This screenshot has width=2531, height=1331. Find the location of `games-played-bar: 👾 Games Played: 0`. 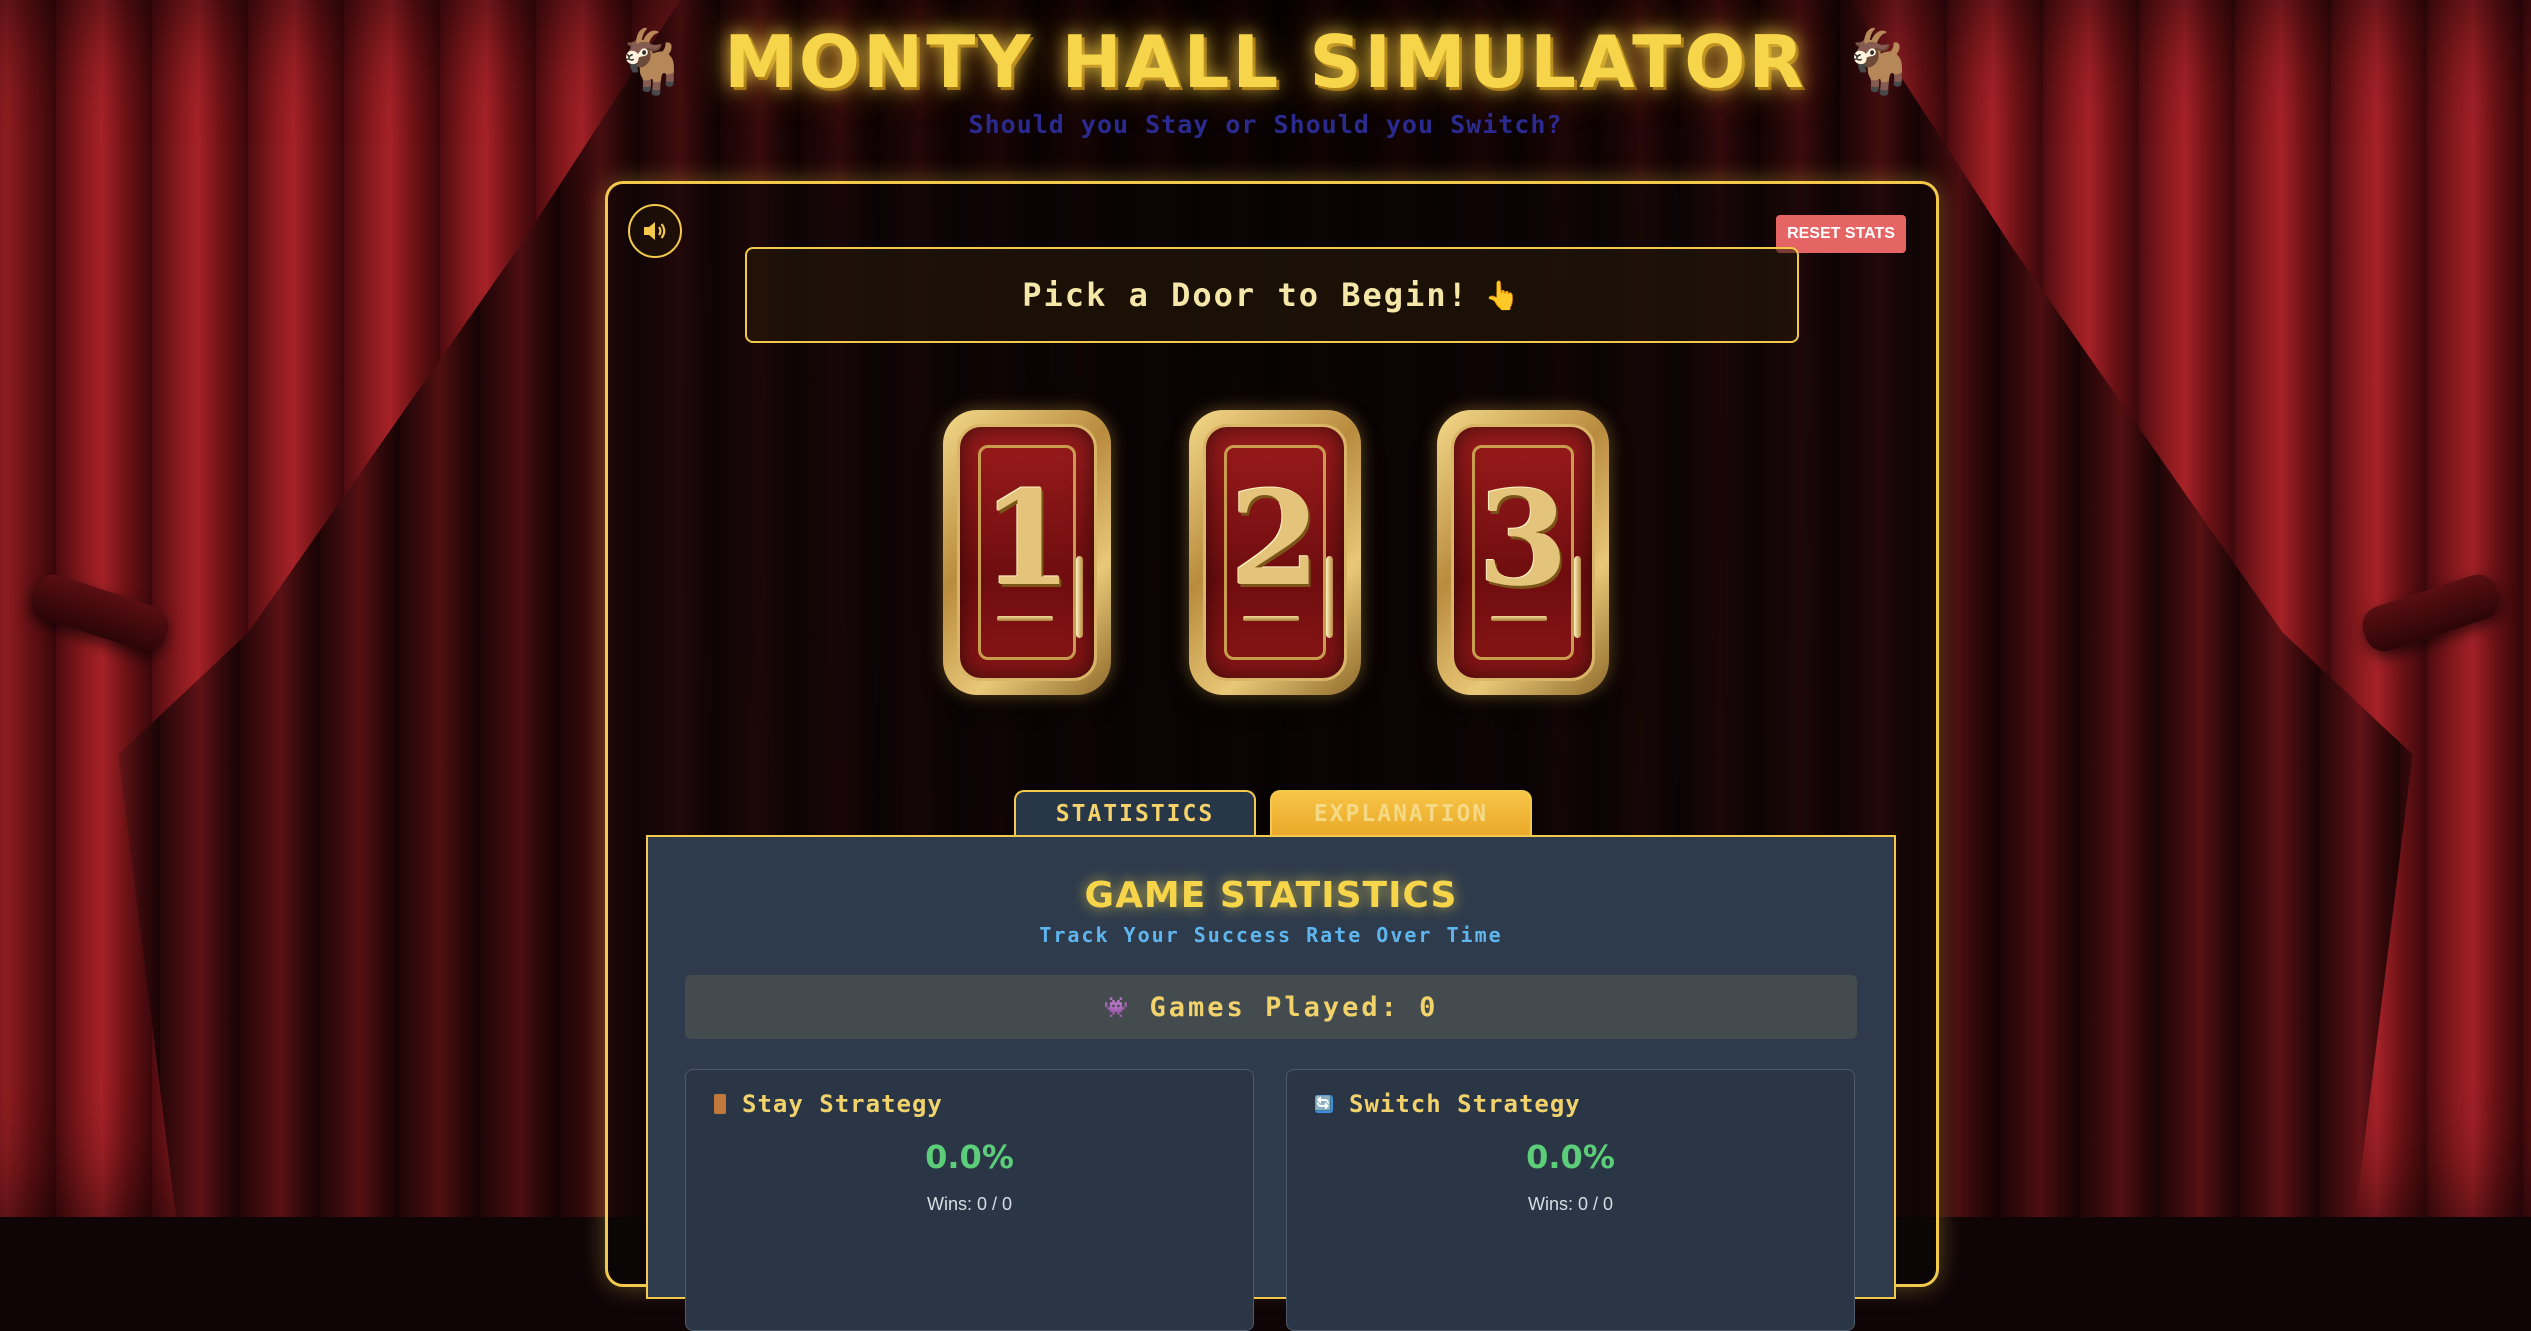

games-played-bar: 👾 Games Played: 0 is located at coordinates (1271, 1007).